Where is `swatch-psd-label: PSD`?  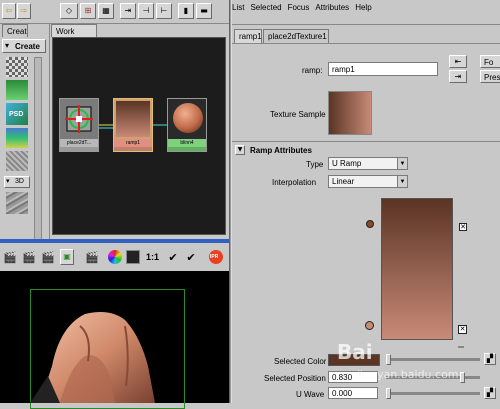 swatch-psd-label: PSD is located at coordinates (16, 114).